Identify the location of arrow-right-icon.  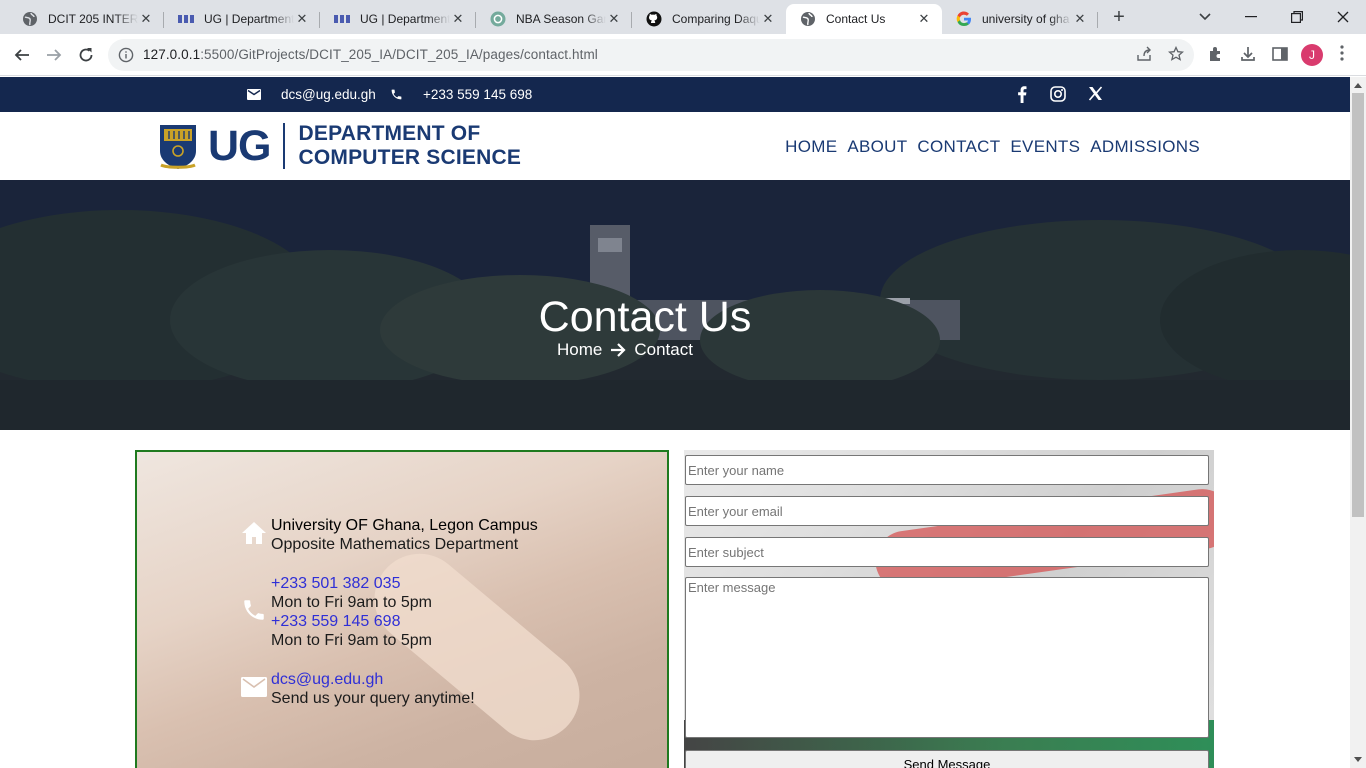
(618, 350).